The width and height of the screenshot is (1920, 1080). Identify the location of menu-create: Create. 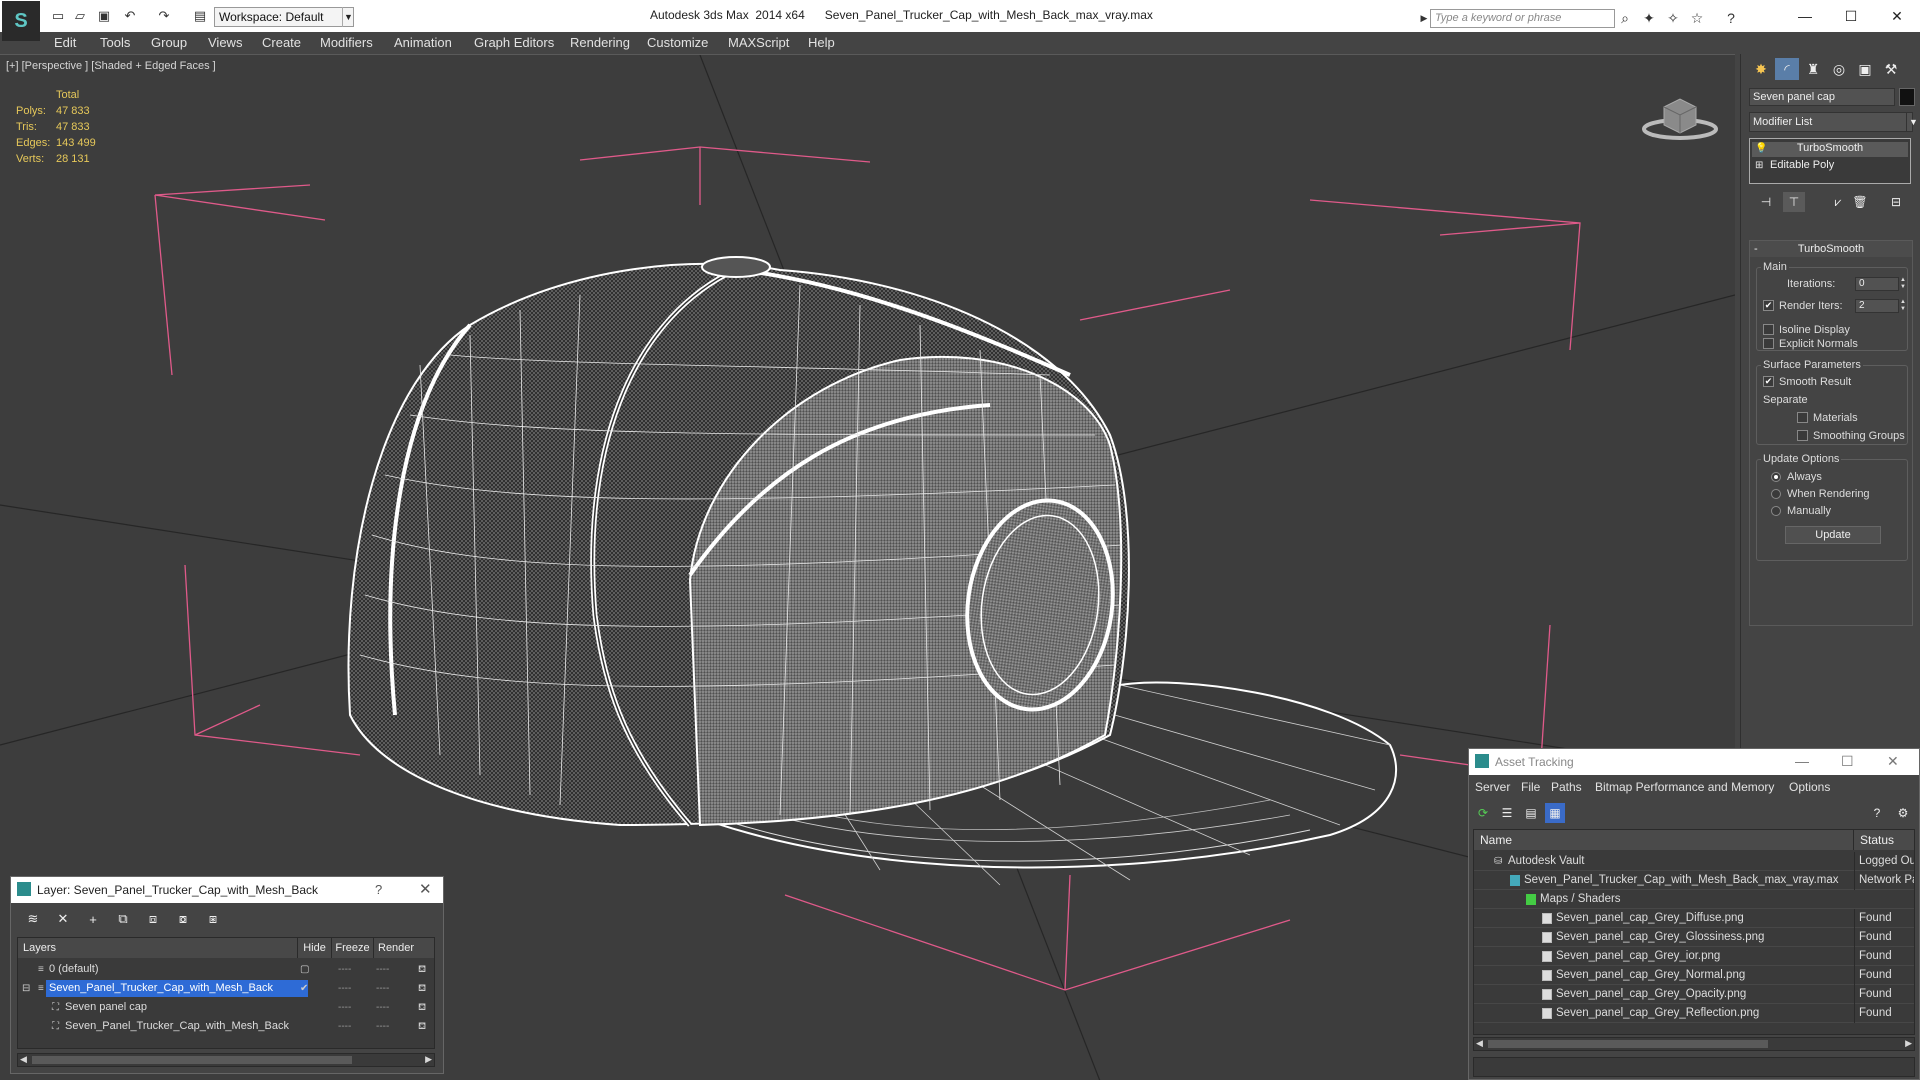
(281, 42).